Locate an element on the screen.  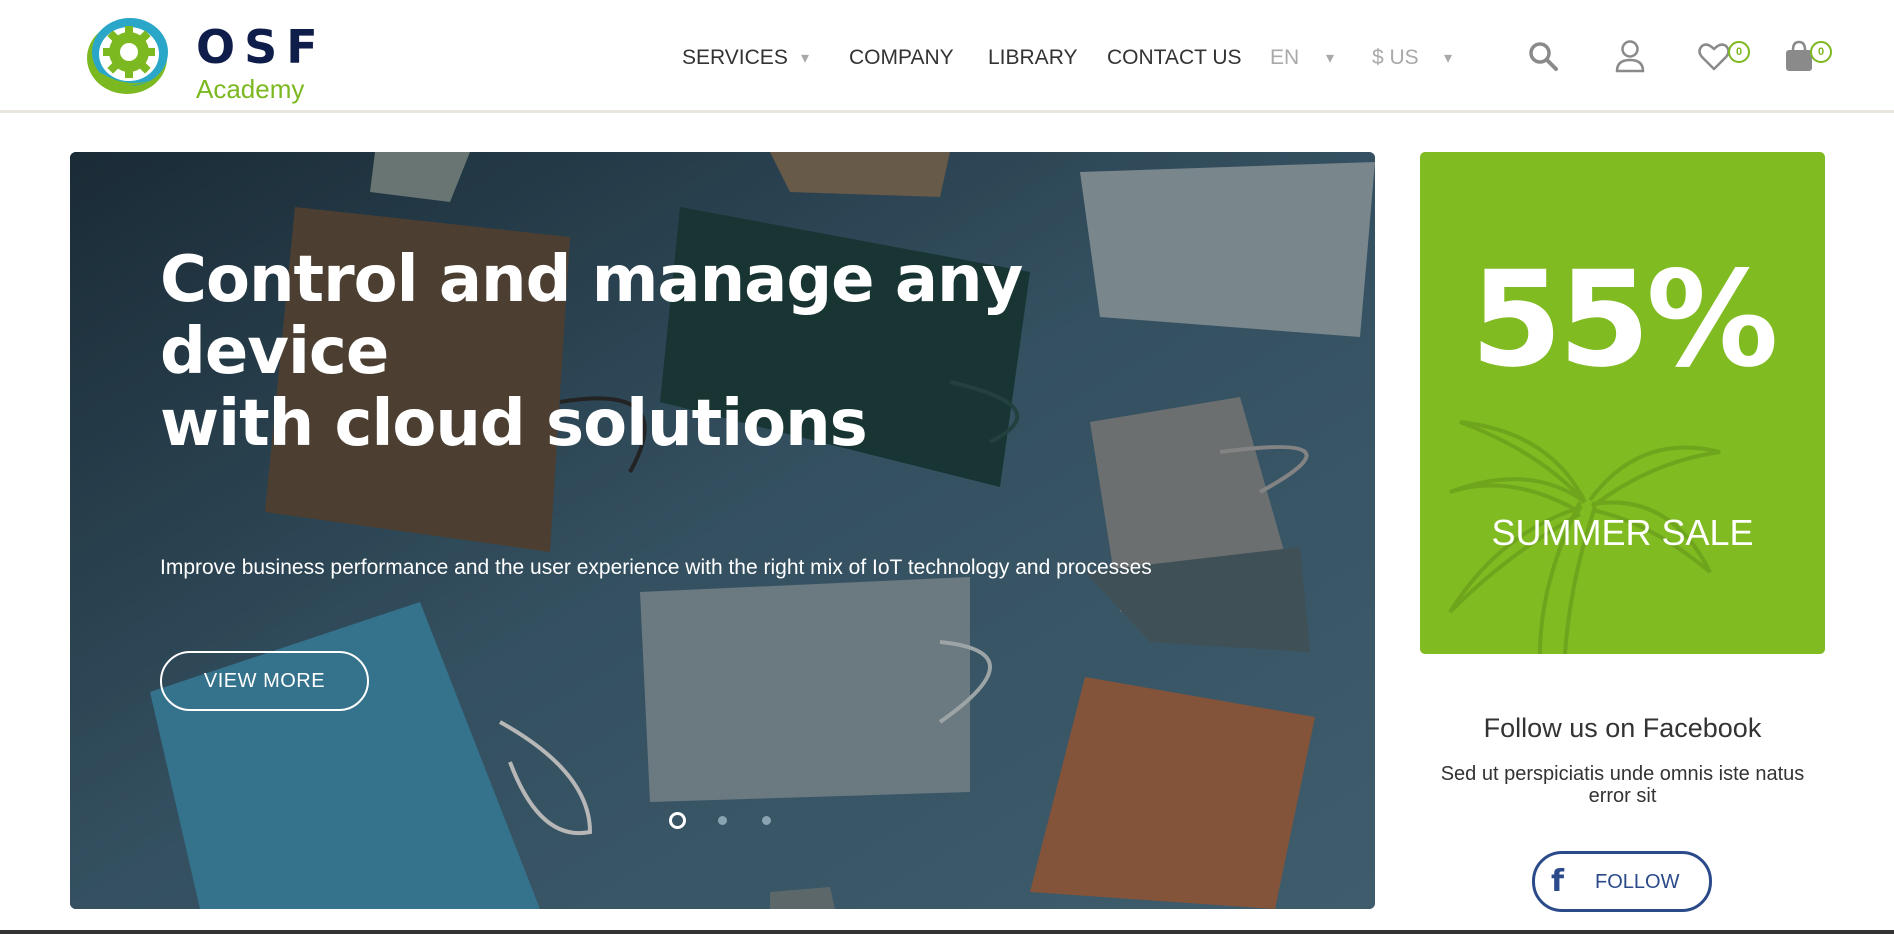
language-selector: EN is located at coordinates (1284, 58).